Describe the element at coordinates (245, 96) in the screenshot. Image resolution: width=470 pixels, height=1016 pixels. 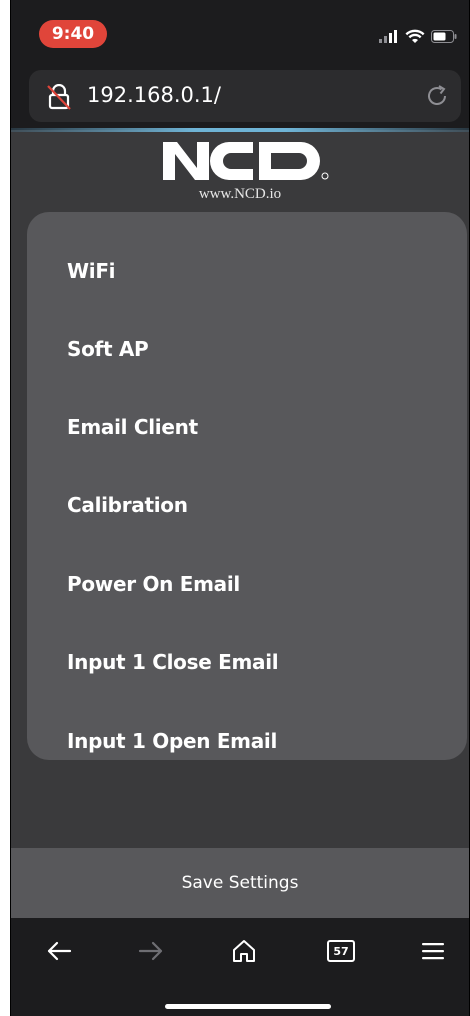
I see `address-bar: 192.168.0.1/` at that location.